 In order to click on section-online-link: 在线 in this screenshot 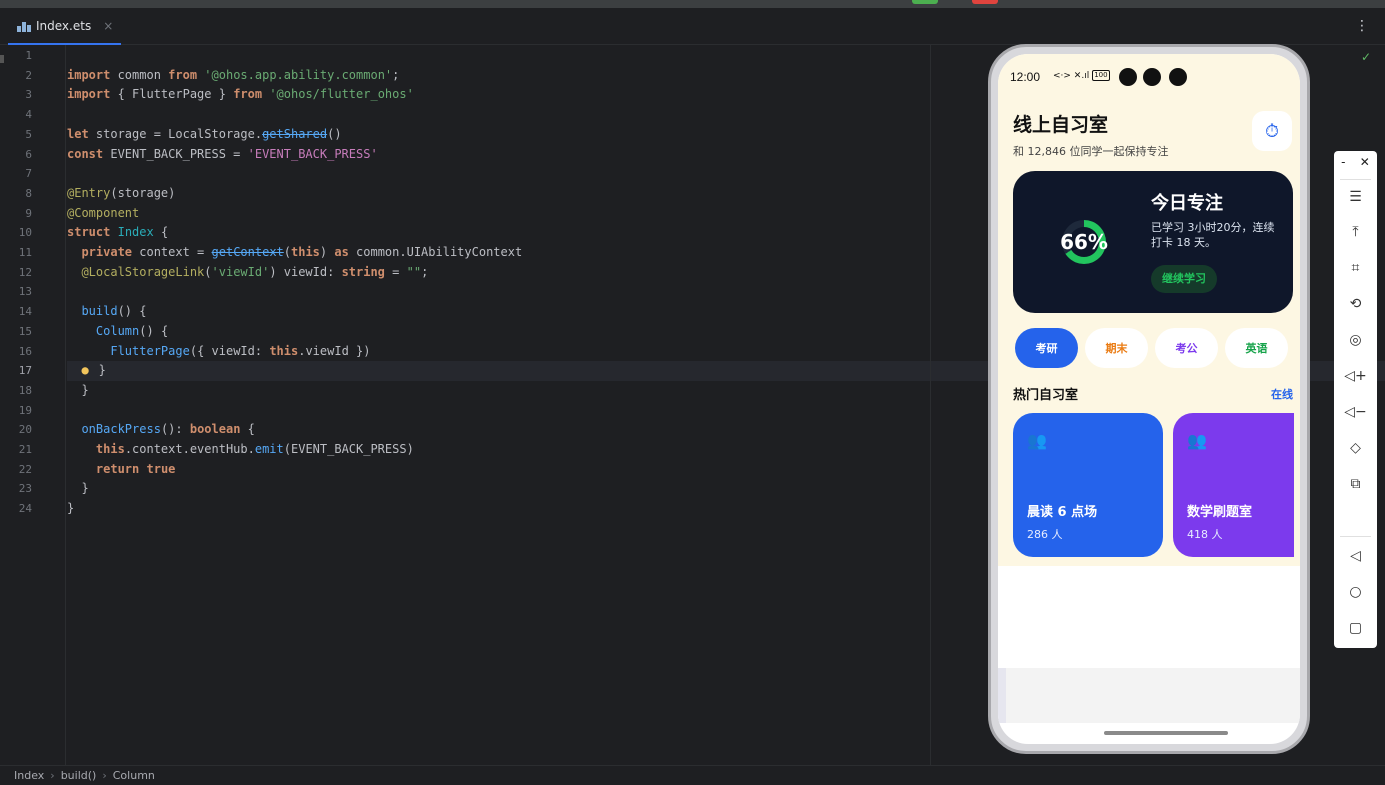, I will do `click(1282, 394)`.